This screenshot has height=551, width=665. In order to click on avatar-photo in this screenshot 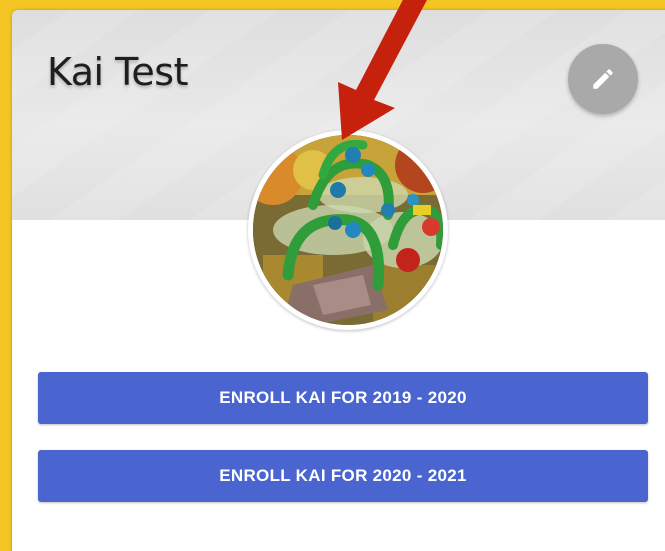, I will do `click(348, 230)`.